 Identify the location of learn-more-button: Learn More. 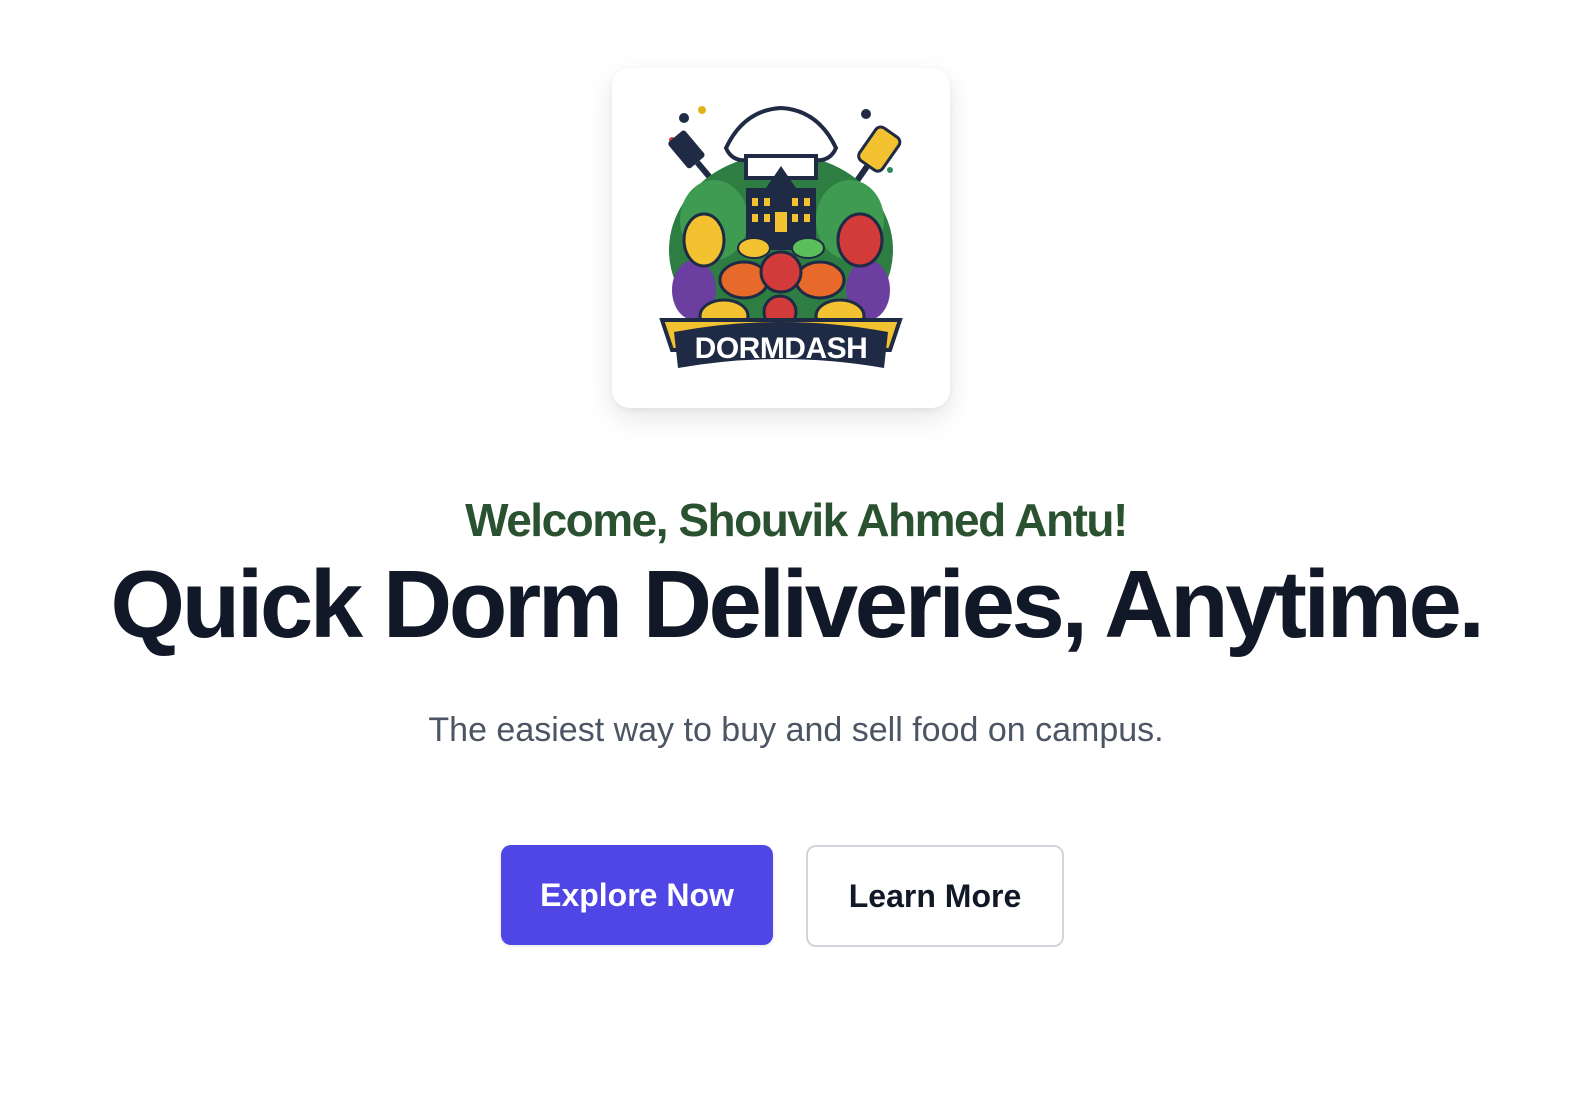
(935, 896).